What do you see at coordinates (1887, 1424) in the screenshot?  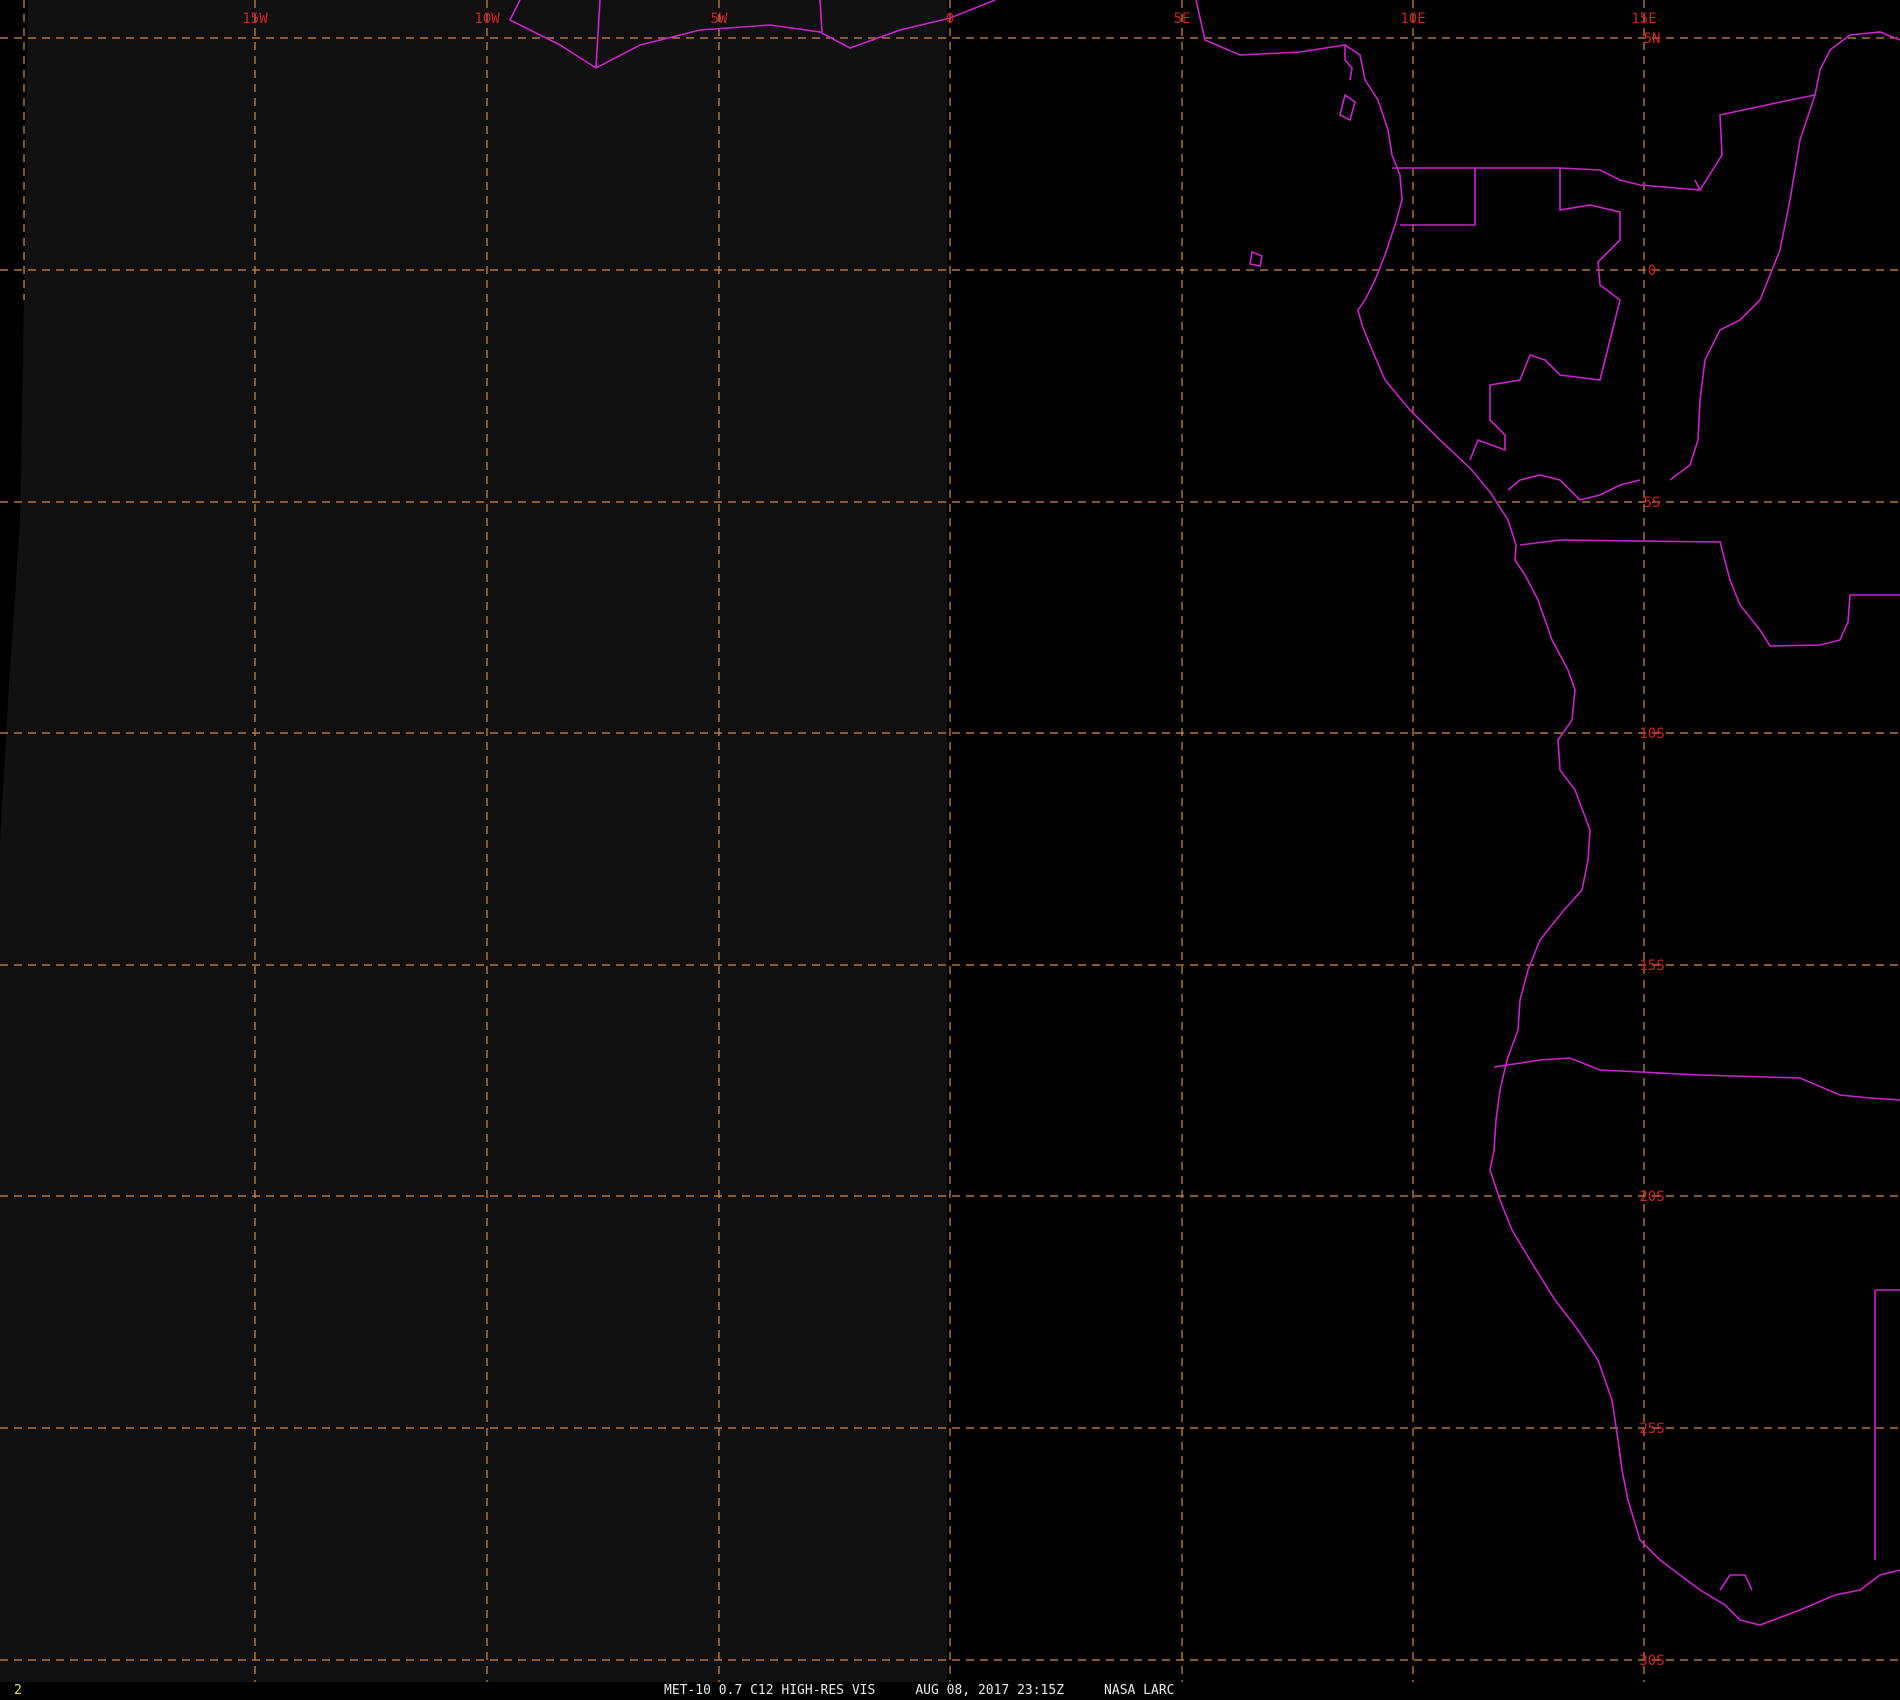 I see `border-east-edge` at bounding box center [1887, 1424].